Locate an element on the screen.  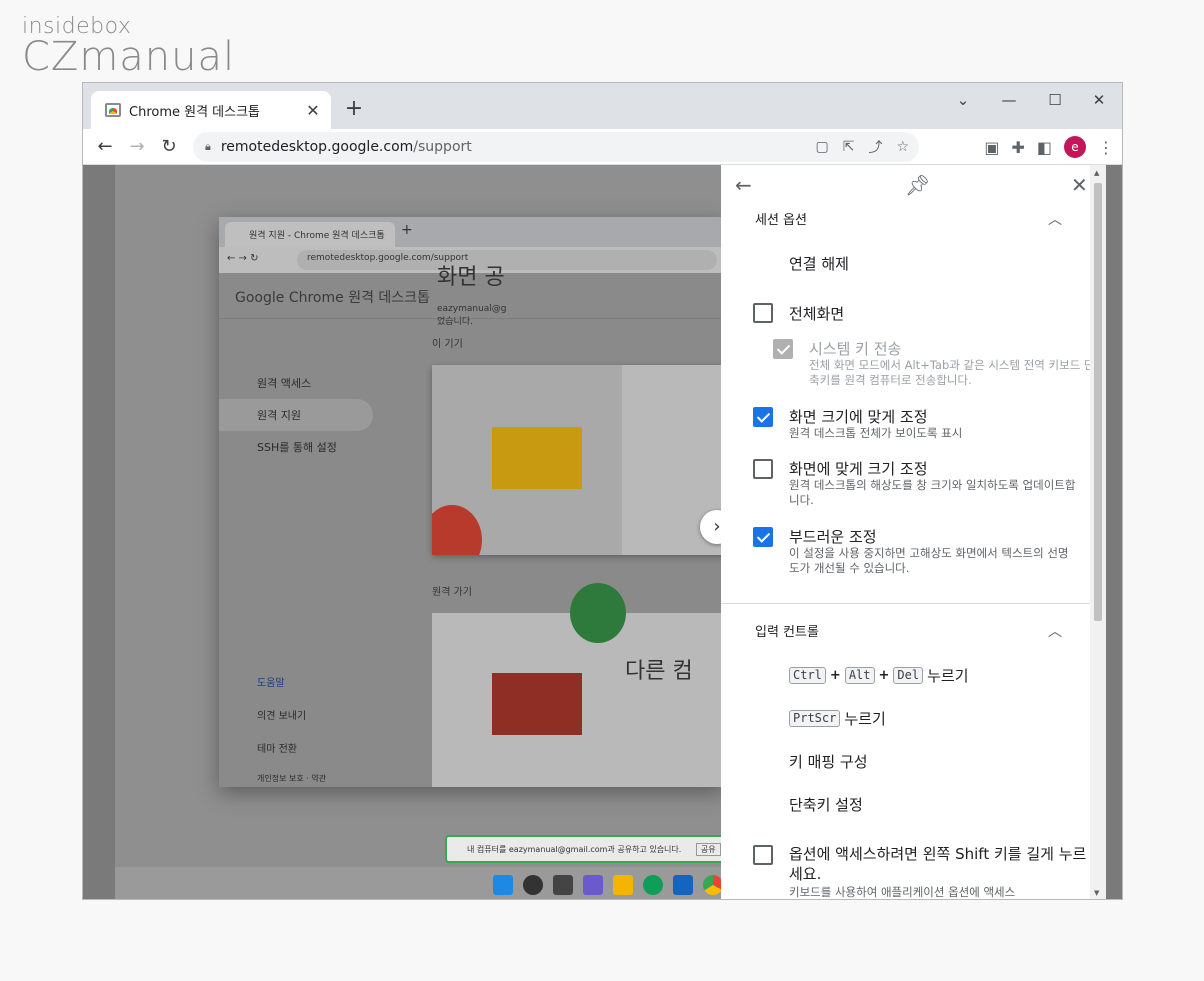
session-options-title: 세션 옵션 is located at coordinates (781, 220).